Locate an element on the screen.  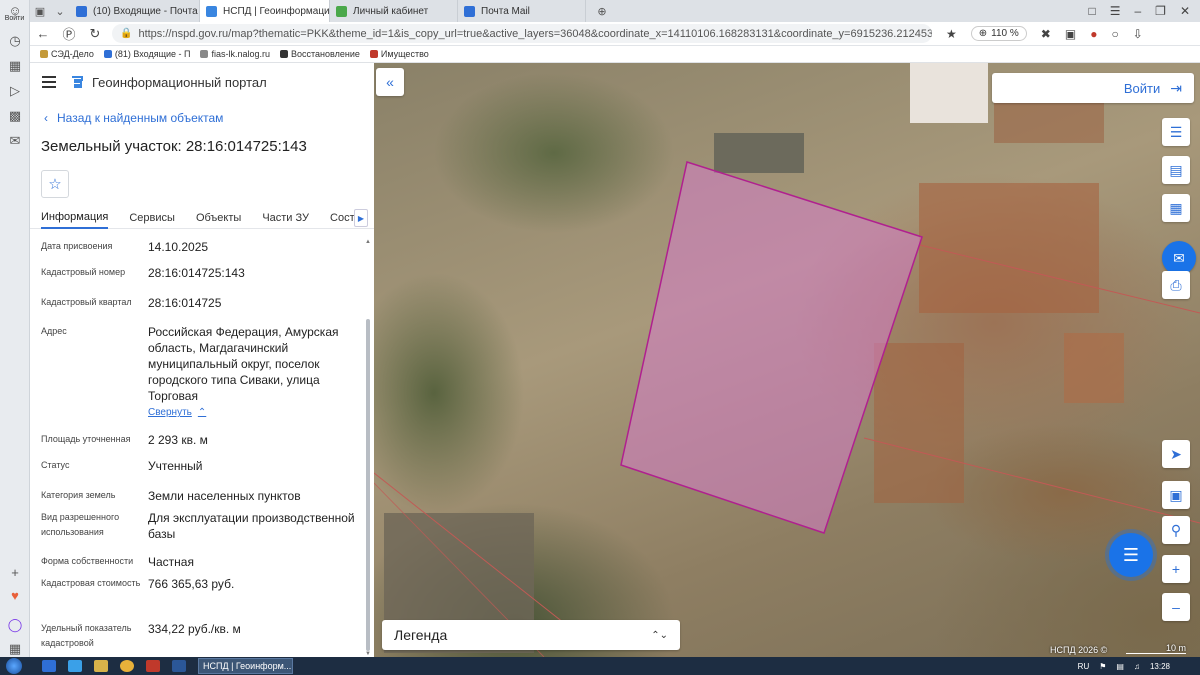
bookmark-page-icon: □ is located at coordinates (1091, 11).